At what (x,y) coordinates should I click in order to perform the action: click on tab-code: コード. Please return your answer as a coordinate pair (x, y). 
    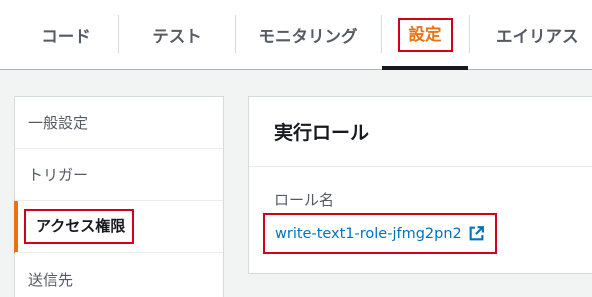
    Looking at the image, I should click on (66, 35).